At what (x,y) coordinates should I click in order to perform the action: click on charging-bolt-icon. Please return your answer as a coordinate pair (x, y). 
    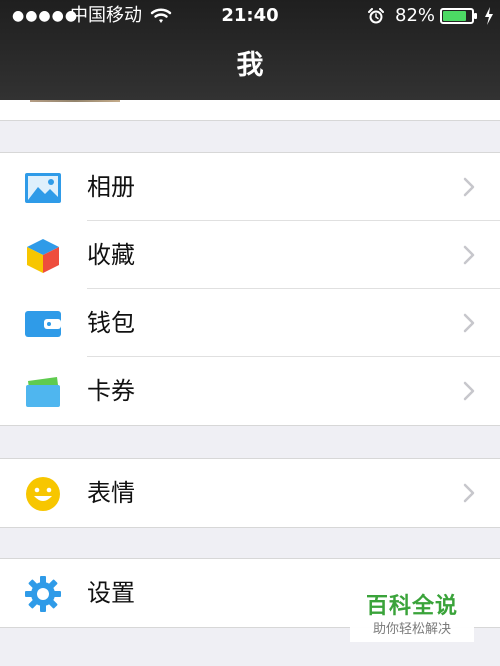
    Looking at the image, I should click on (489, 16).